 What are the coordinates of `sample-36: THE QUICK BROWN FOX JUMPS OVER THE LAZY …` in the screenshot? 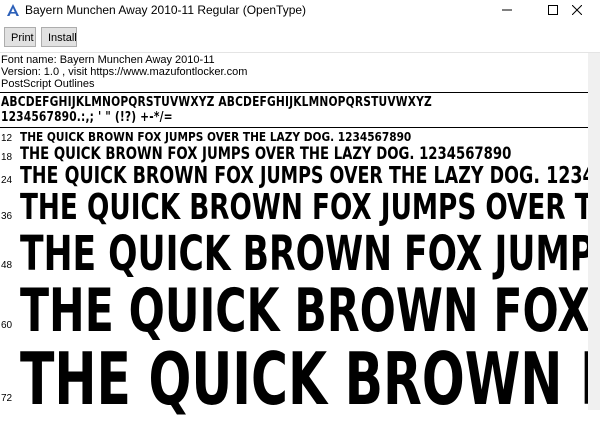 It's located at (310, 207).